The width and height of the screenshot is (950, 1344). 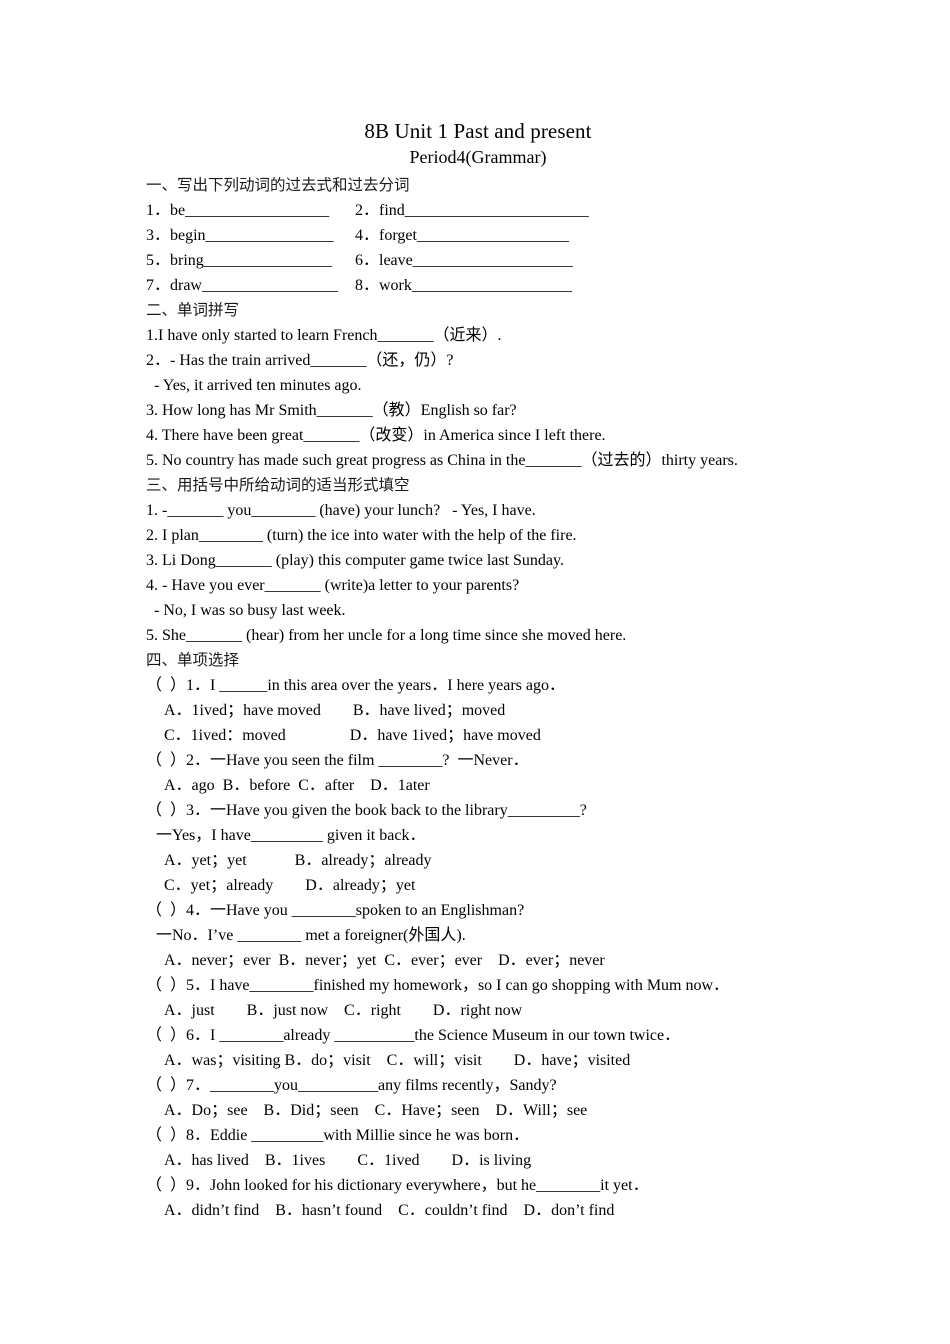 What do you see at coordinates (297, 785) in the screenshot?
I see `mc-question-2-options-row-1: A．ago B．before C．after D．1ater` at bounding box center [297, 785].